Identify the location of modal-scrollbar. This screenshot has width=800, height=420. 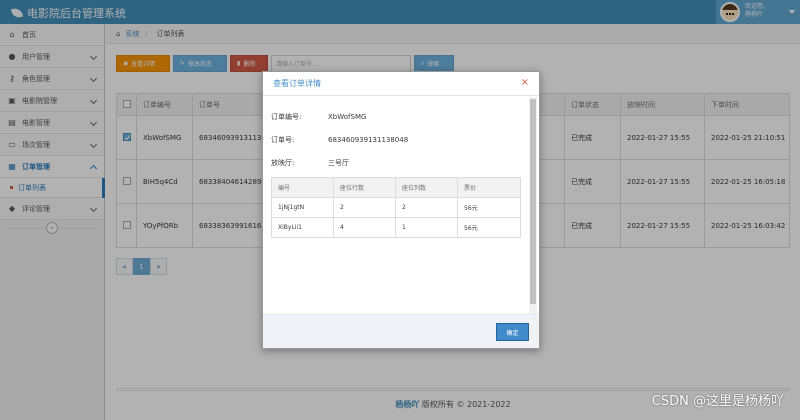
(533, 206).